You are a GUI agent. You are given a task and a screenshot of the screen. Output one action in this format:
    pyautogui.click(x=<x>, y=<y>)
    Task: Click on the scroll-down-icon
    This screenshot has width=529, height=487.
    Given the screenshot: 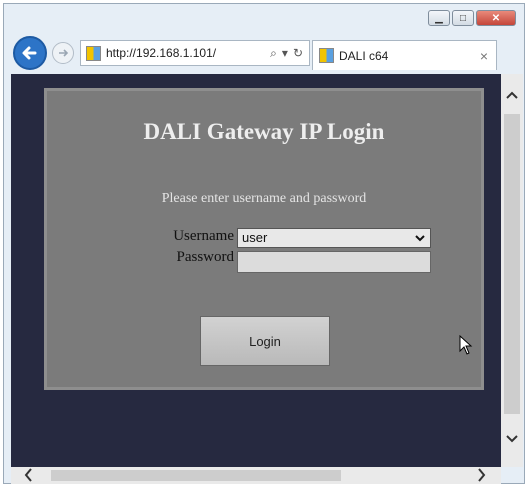 What is the action you would take?
    pyautogui.click(x=512, y=439)
    